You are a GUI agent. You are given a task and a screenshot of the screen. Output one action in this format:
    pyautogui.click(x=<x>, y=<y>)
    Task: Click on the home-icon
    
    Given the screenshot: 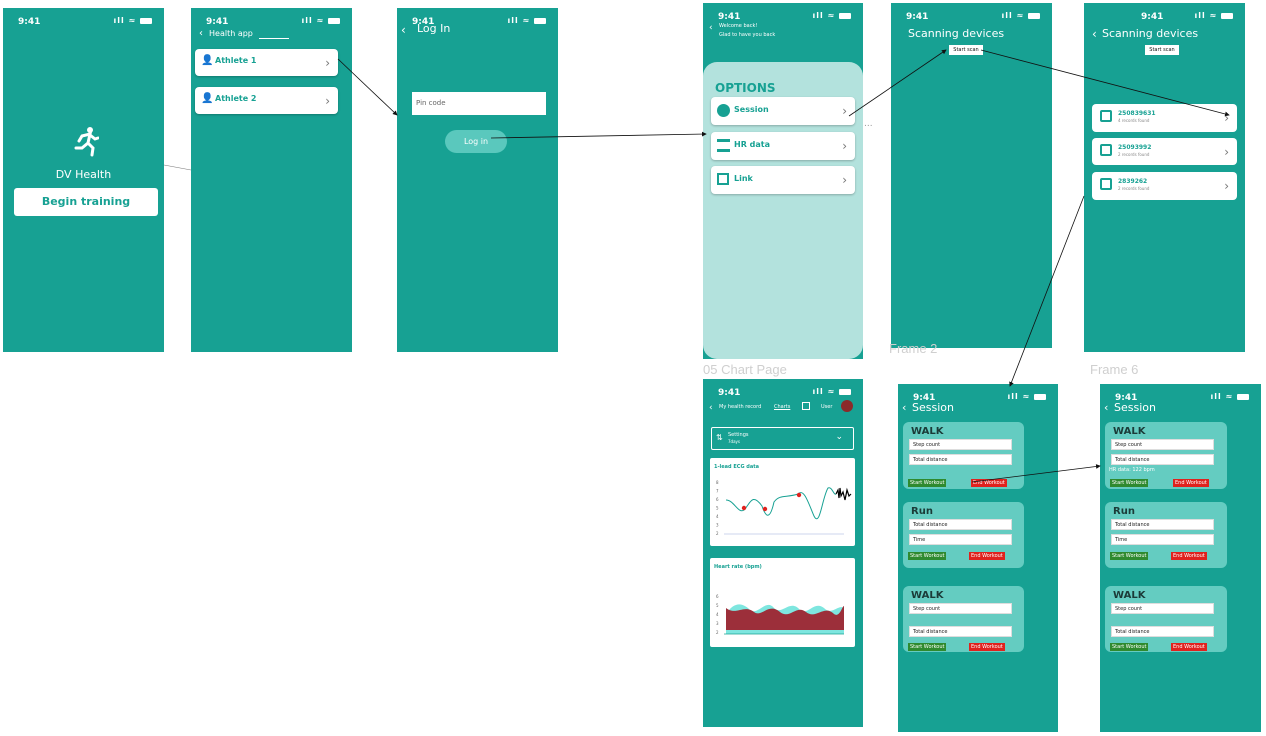 What is the action you would take?
    pyautogui.click(x=806, y=406)
    